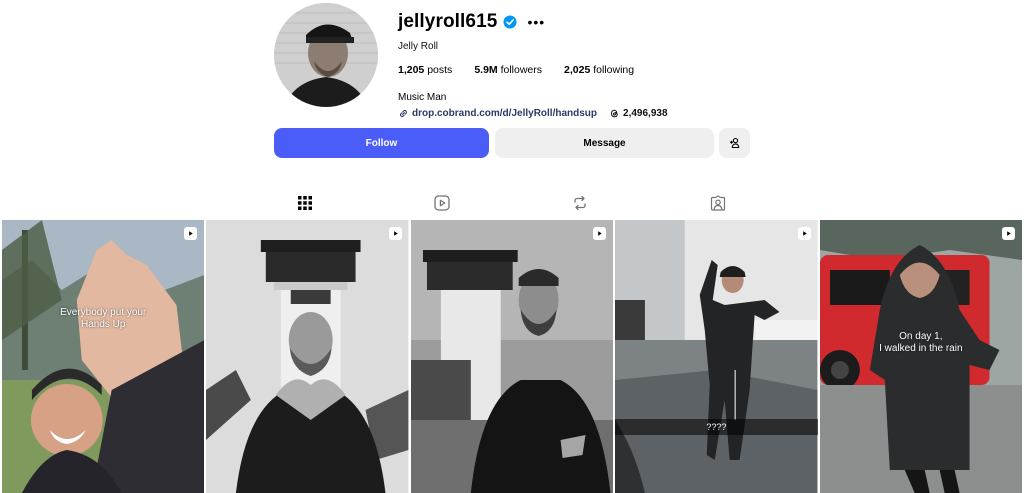  I want to click on username: jellyroll615, so click(448, 21).